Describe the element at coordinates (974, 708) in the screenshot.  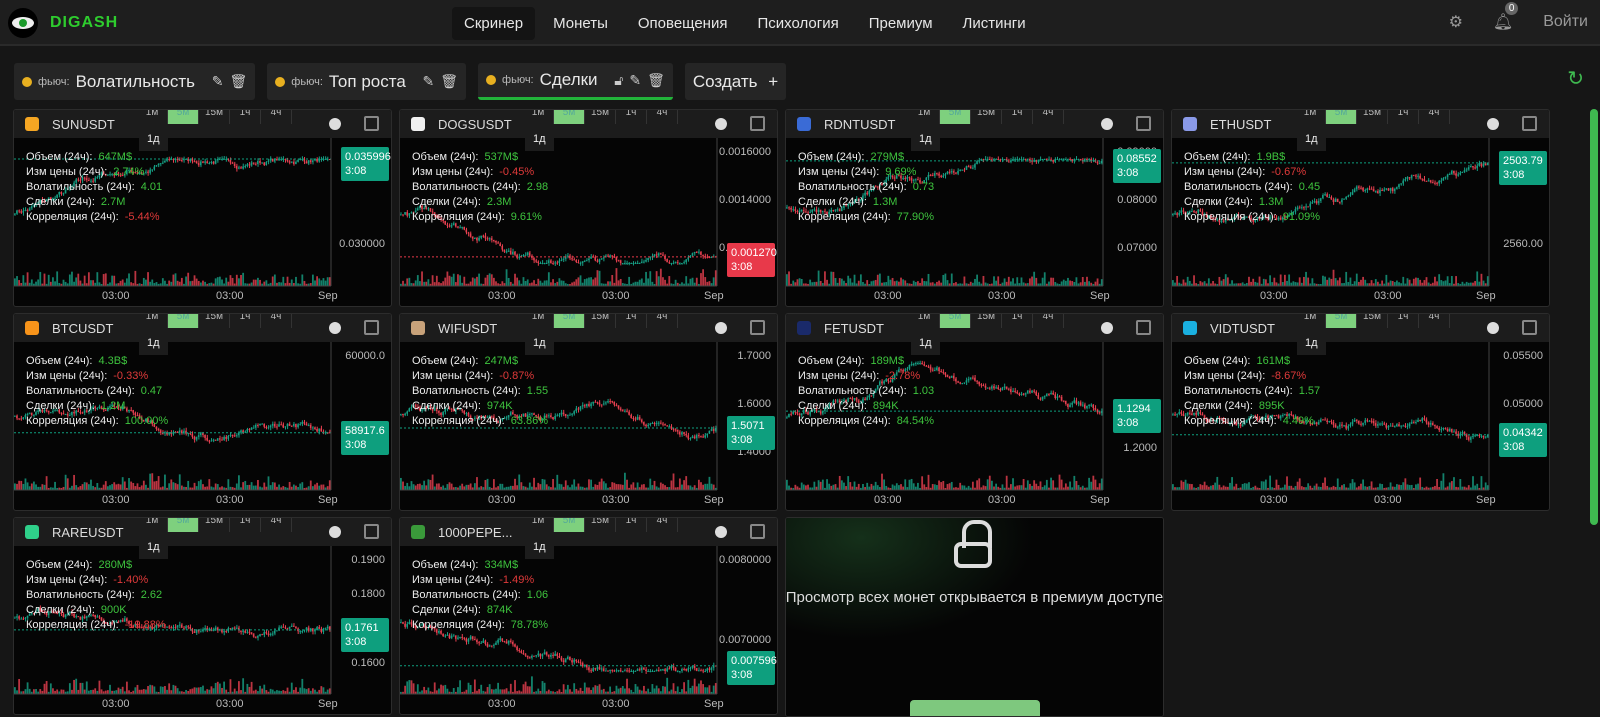
I see `premium-button` at that location.